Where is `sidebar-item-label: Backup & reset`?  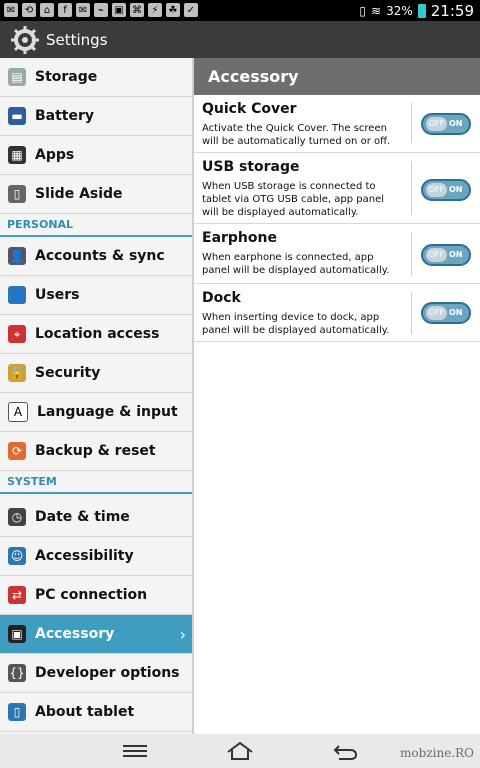 sidebar-item-label: Backup & reset is located at coordinates (95, 451).